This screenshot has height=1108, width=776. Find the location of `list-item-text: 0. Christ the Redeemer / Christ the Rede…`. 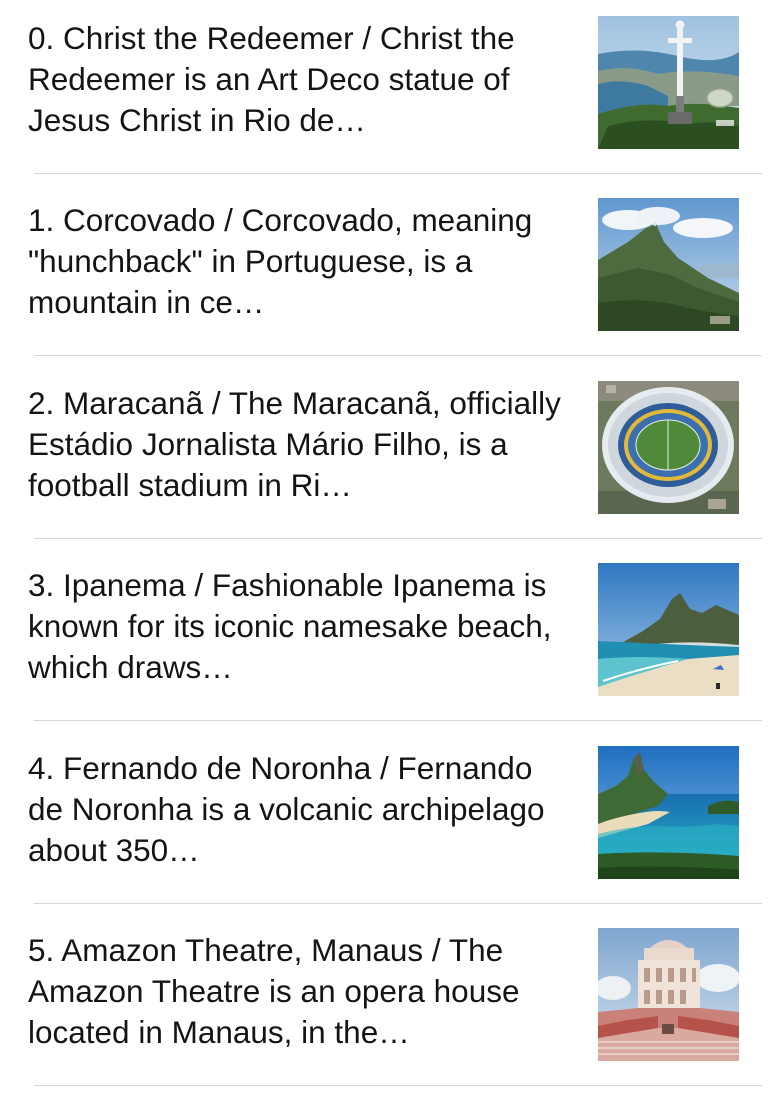

list-item-text: 0. Christ the Redeemer / Christ the Rede… is located at coordinates (271, 79).